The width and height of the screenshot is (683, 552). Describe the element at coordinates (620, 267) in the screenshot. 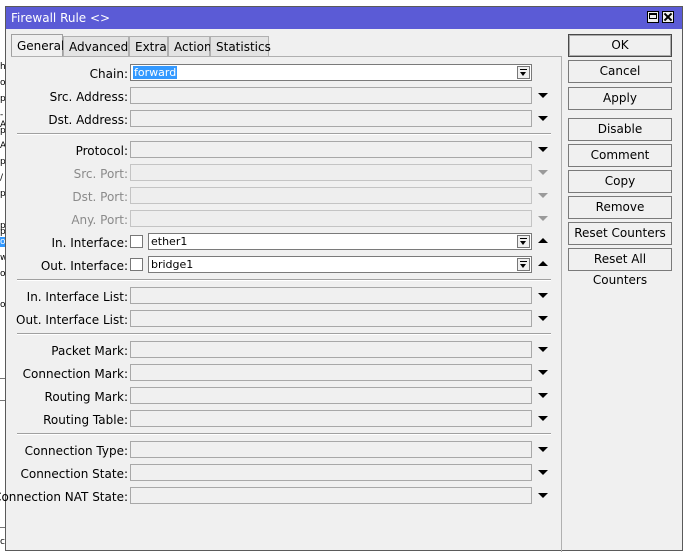

I see `reset-all-counters-button: Reset All Counters` at that location.